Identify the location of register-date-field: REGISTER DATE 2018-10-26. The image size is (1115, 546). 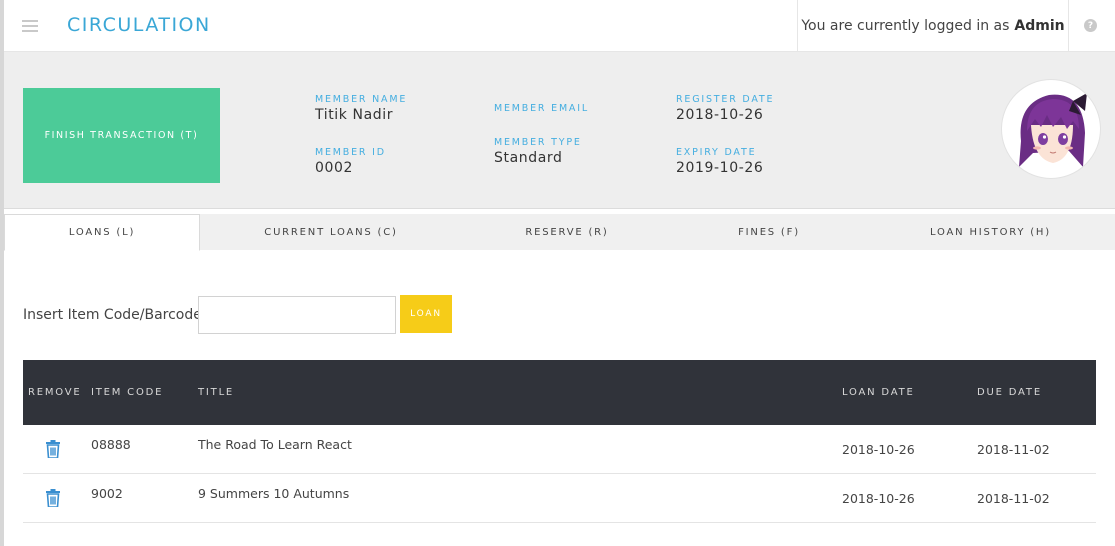
(725, 108).